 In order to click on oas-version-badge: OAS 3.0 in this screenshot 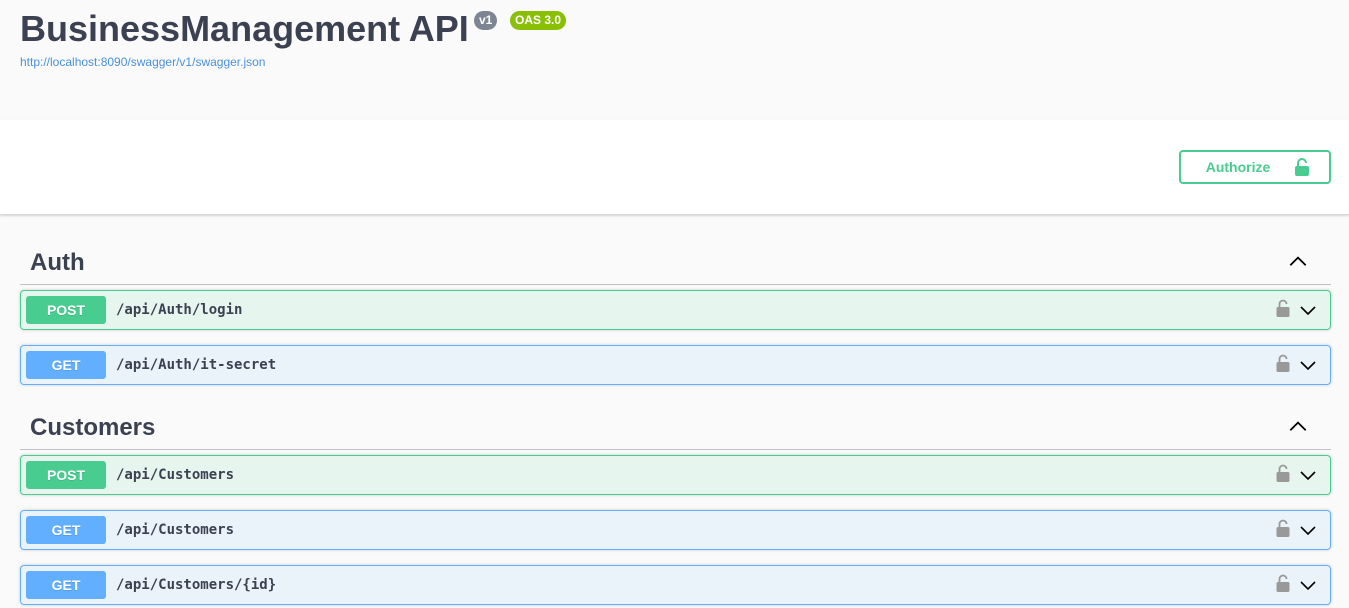, I will do `click(538, 20)`.